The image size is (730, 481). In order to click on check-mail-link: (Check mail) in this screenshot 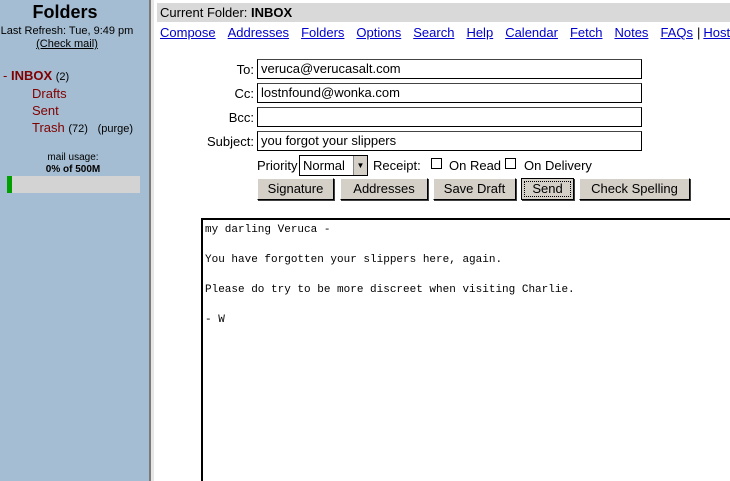, I will do `click(67, 44)`.